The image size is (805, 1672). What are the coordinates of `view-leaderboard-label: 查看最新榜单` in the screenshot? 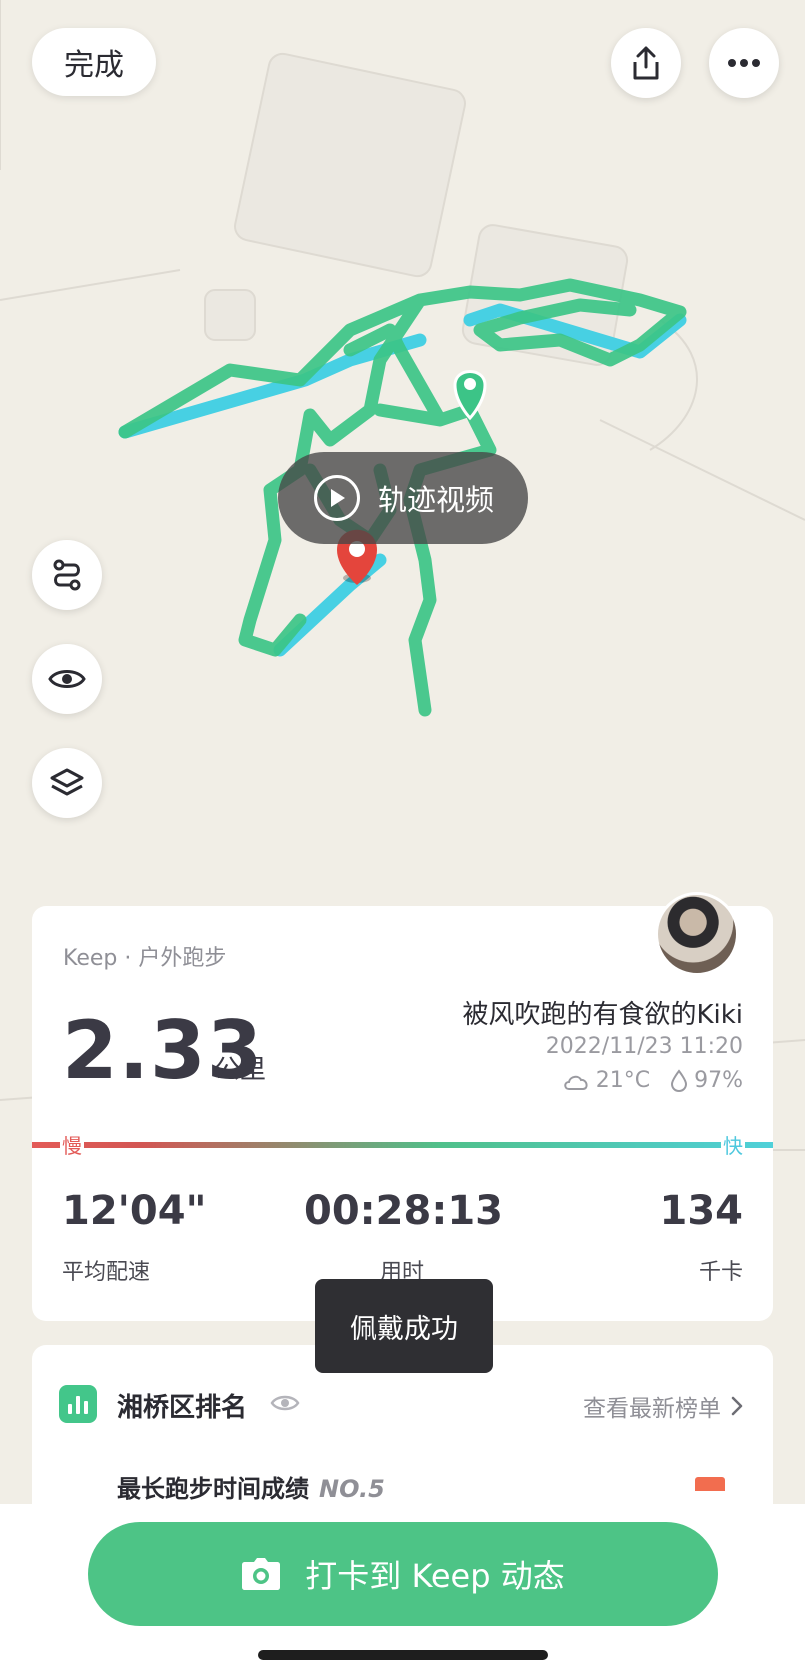 It's located at (652, 1409).